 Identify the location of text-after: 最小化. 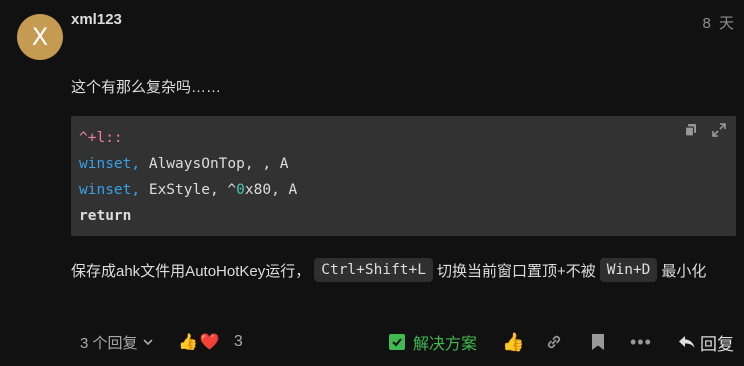
(684, 271).